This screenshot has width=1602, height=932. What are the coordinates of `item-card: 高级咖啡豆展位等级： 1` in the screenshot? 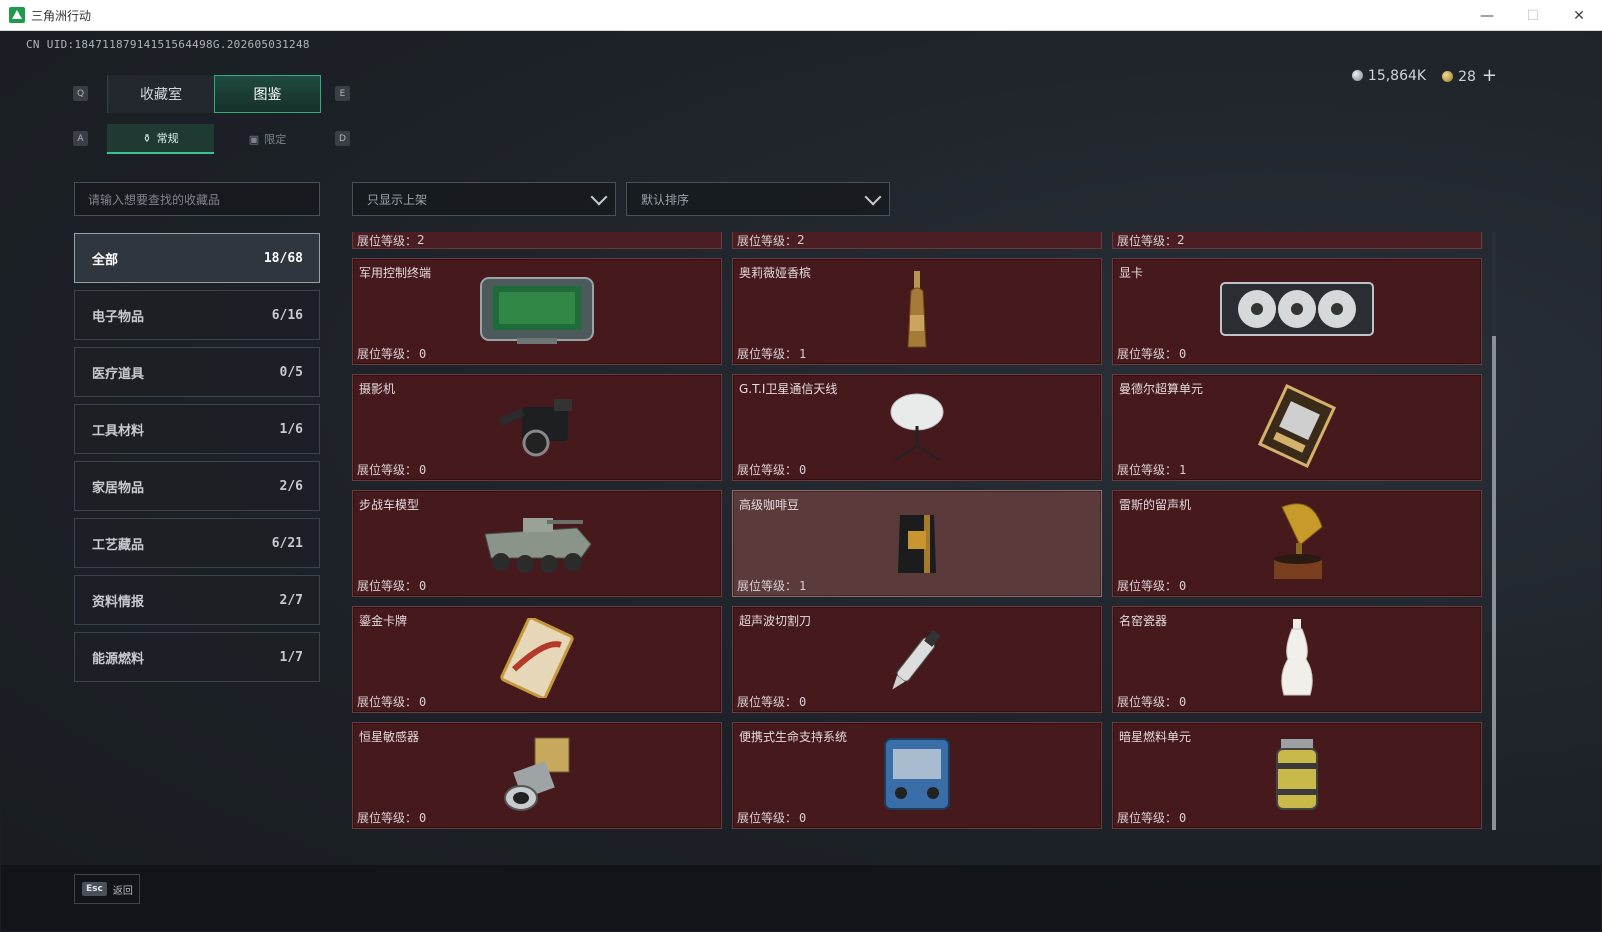 It's located at (917, 543).